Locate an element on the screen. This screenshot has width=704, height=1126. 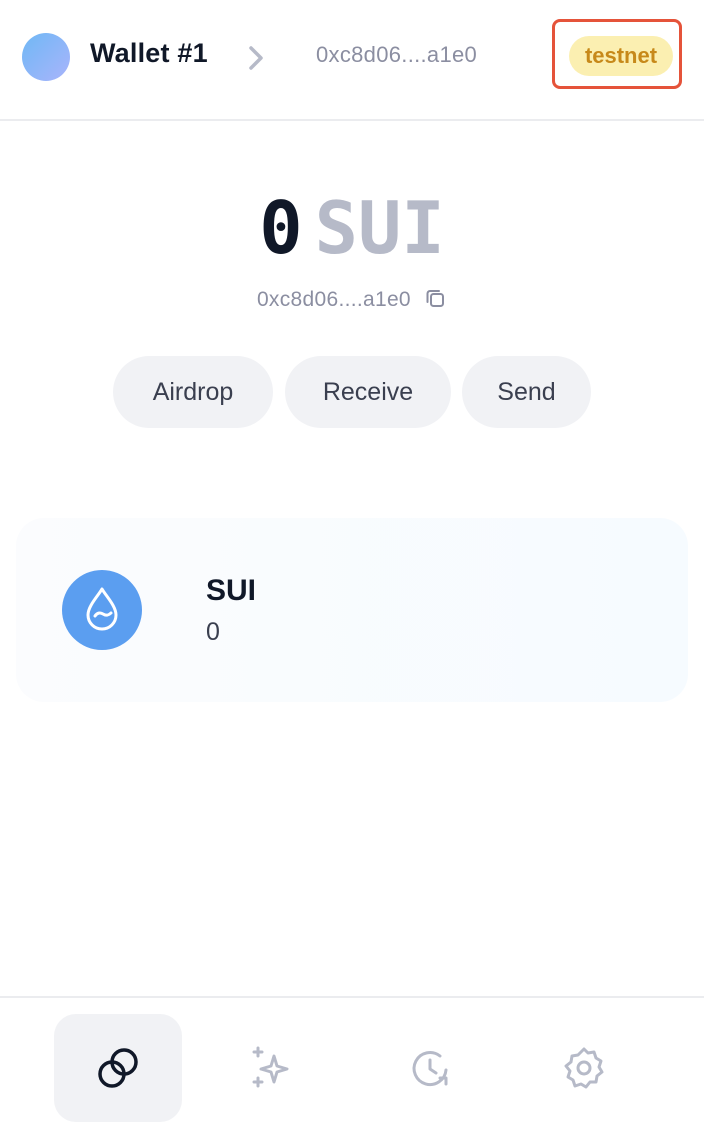
address-row: 0xc8d06....a1e0 is located at coordinates (352, 300).